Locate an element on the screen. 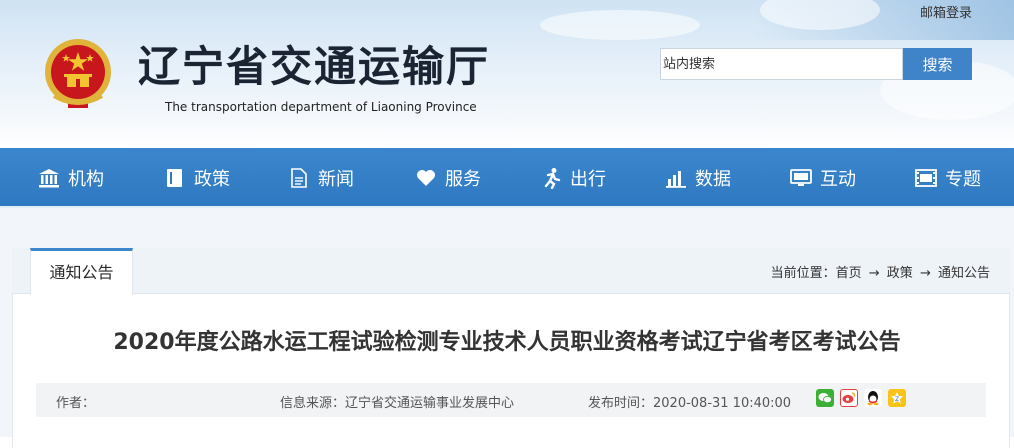  qzone-icon: Z is located at coordinates (897, 398).